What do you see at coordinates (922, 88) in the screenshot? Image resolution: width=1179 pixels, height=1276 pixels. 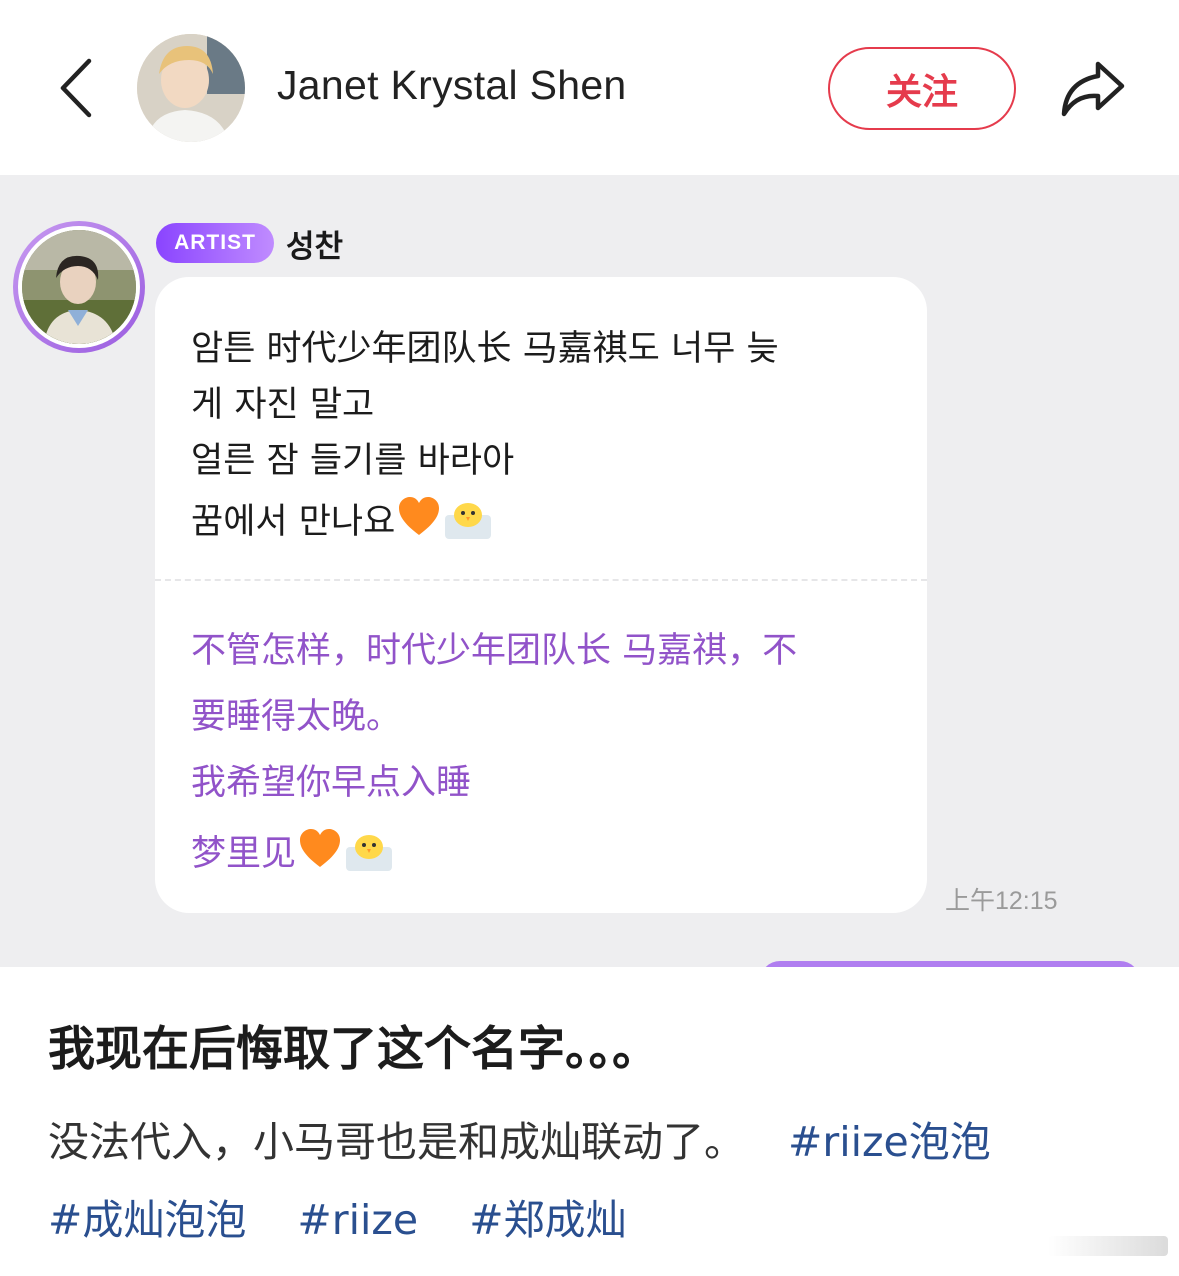 I see `follow-button: 关注` at bounding box center [922, 88].